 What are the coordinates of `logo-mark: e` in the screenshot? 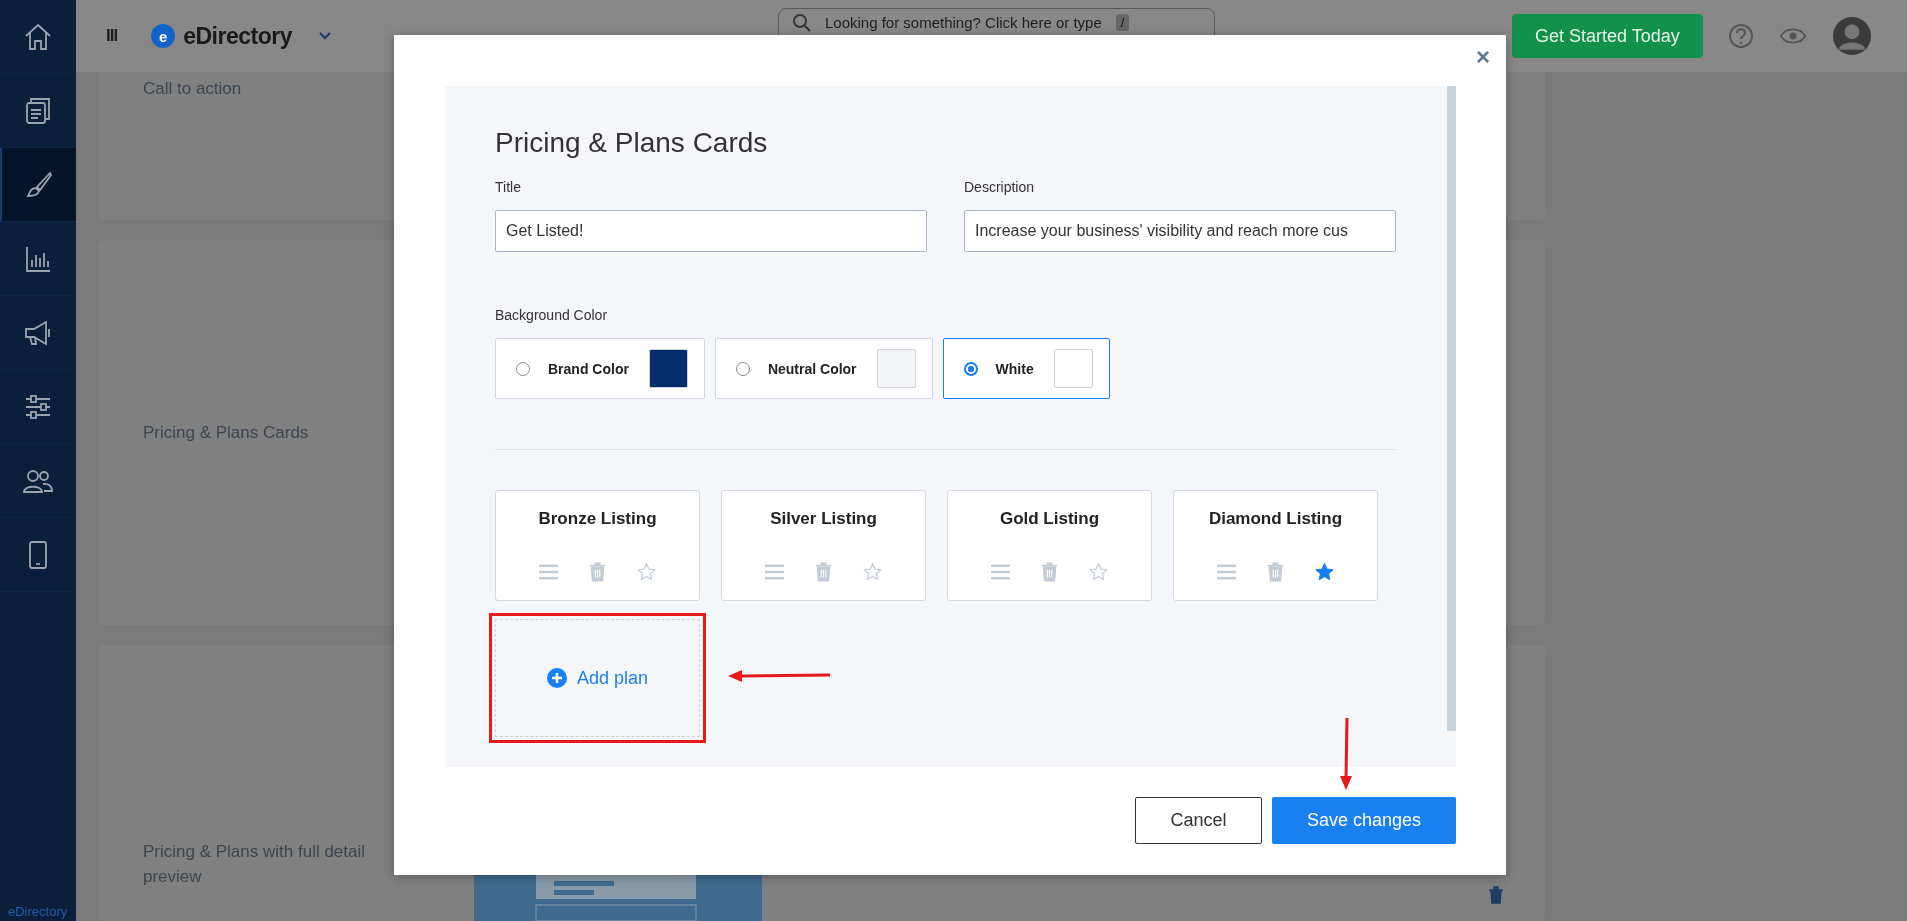 It's located at (163, 36).